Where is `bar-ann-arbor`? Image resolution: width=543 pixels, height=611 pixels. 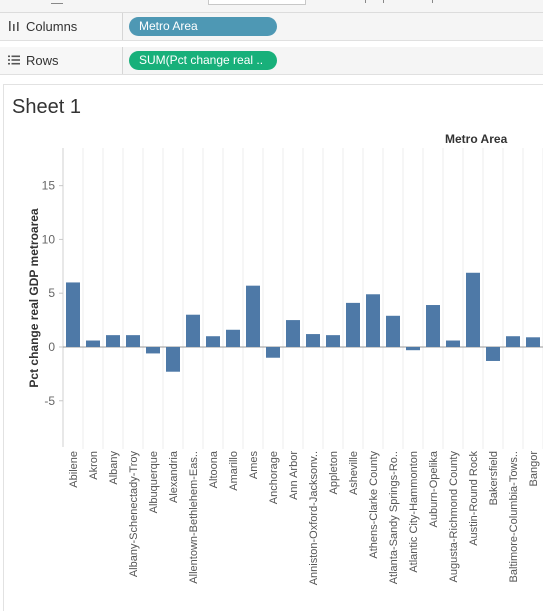
bar-ann-arbor is located at coordinates (293, 333).